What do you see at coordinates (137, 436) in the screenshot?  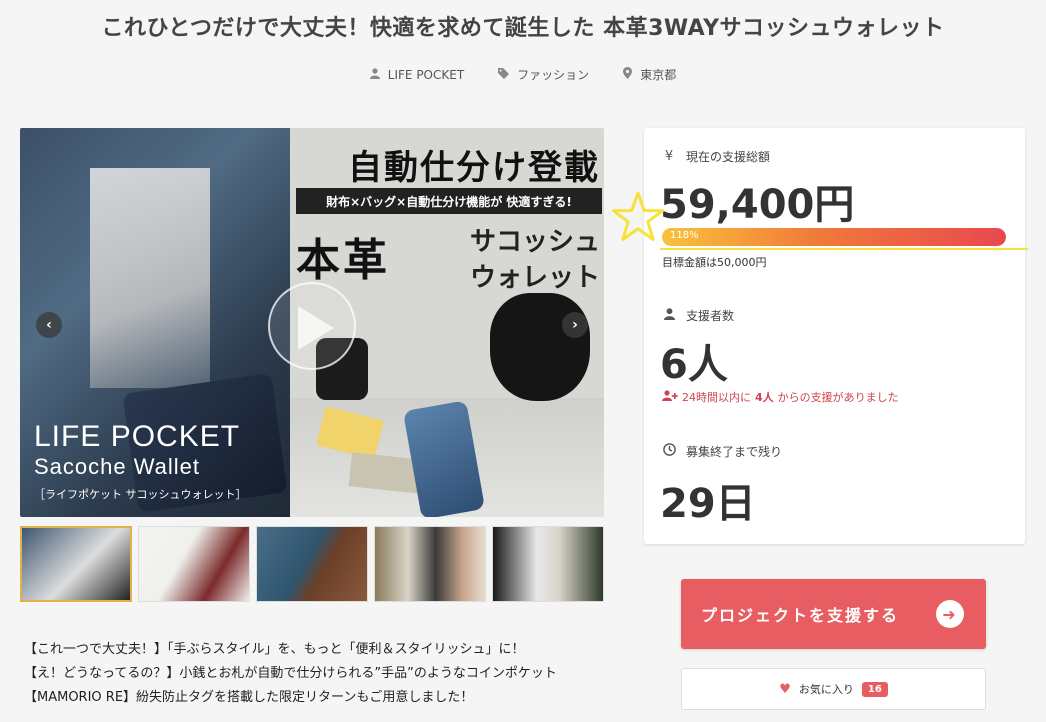 I see `hero-brand: LIFE POCKET` at bounding box center [137, 436].